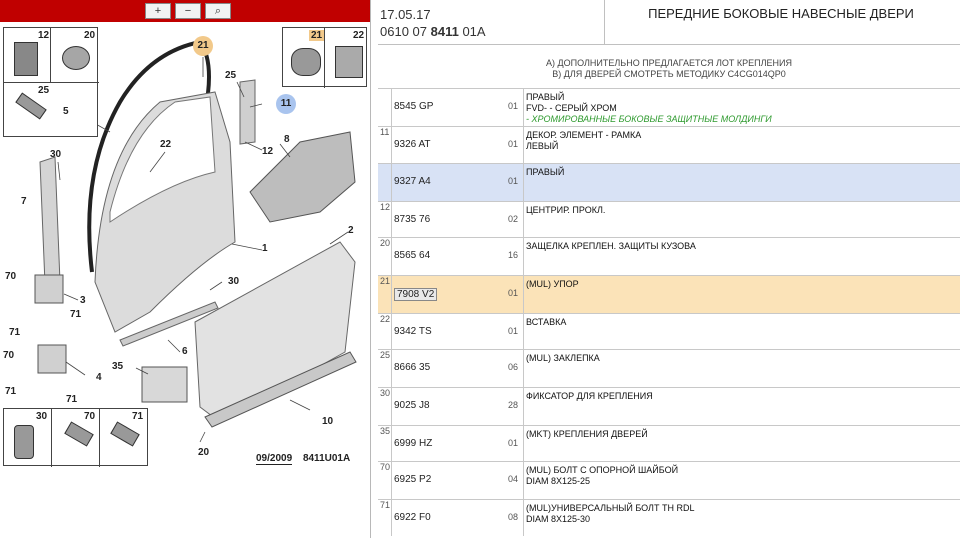 The image size is (960, 538). I want to click on bolt-universal-icon, so click(125, 434).